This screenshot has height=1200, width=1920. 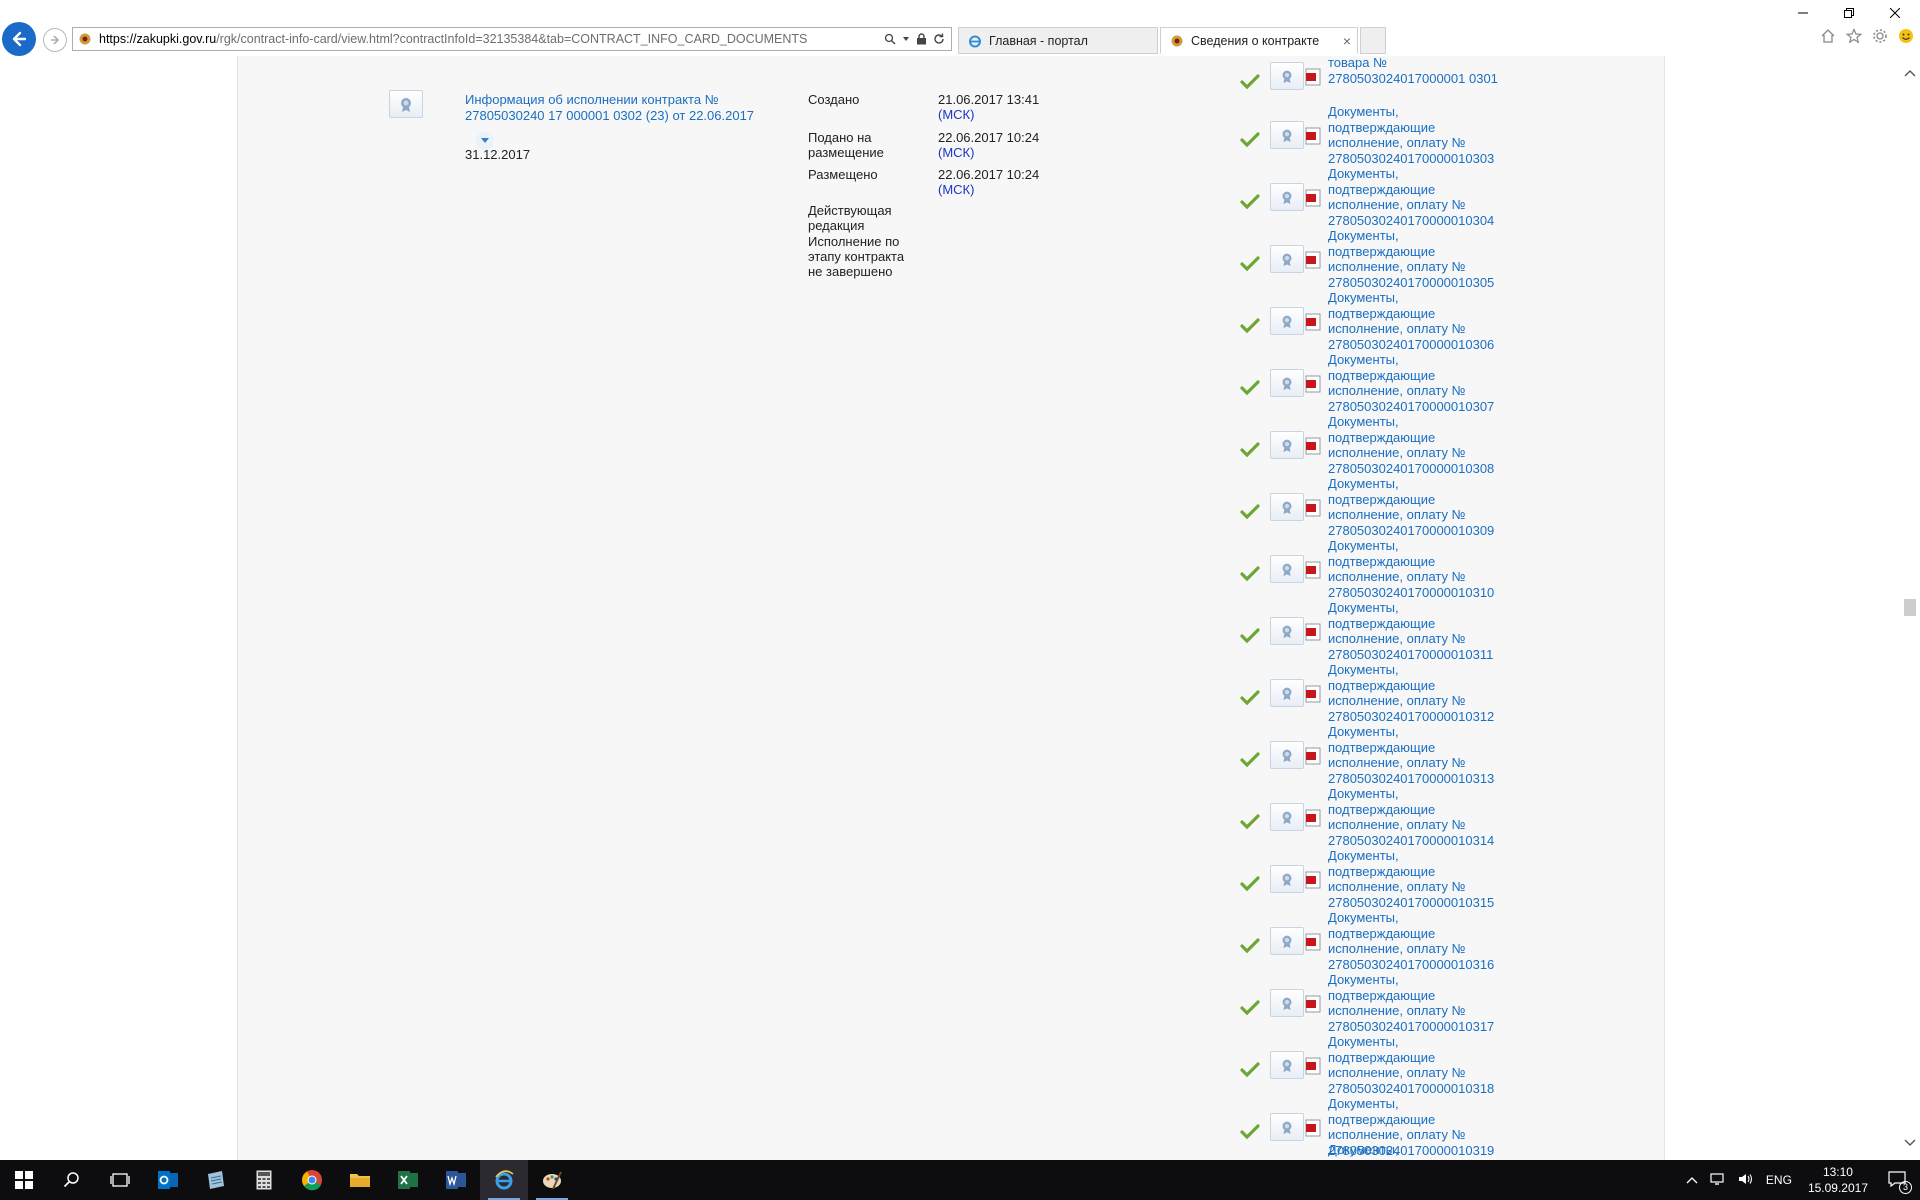 I want to click on meta-status-current-edition: Действующая редакция, so click(x=850, y=218).